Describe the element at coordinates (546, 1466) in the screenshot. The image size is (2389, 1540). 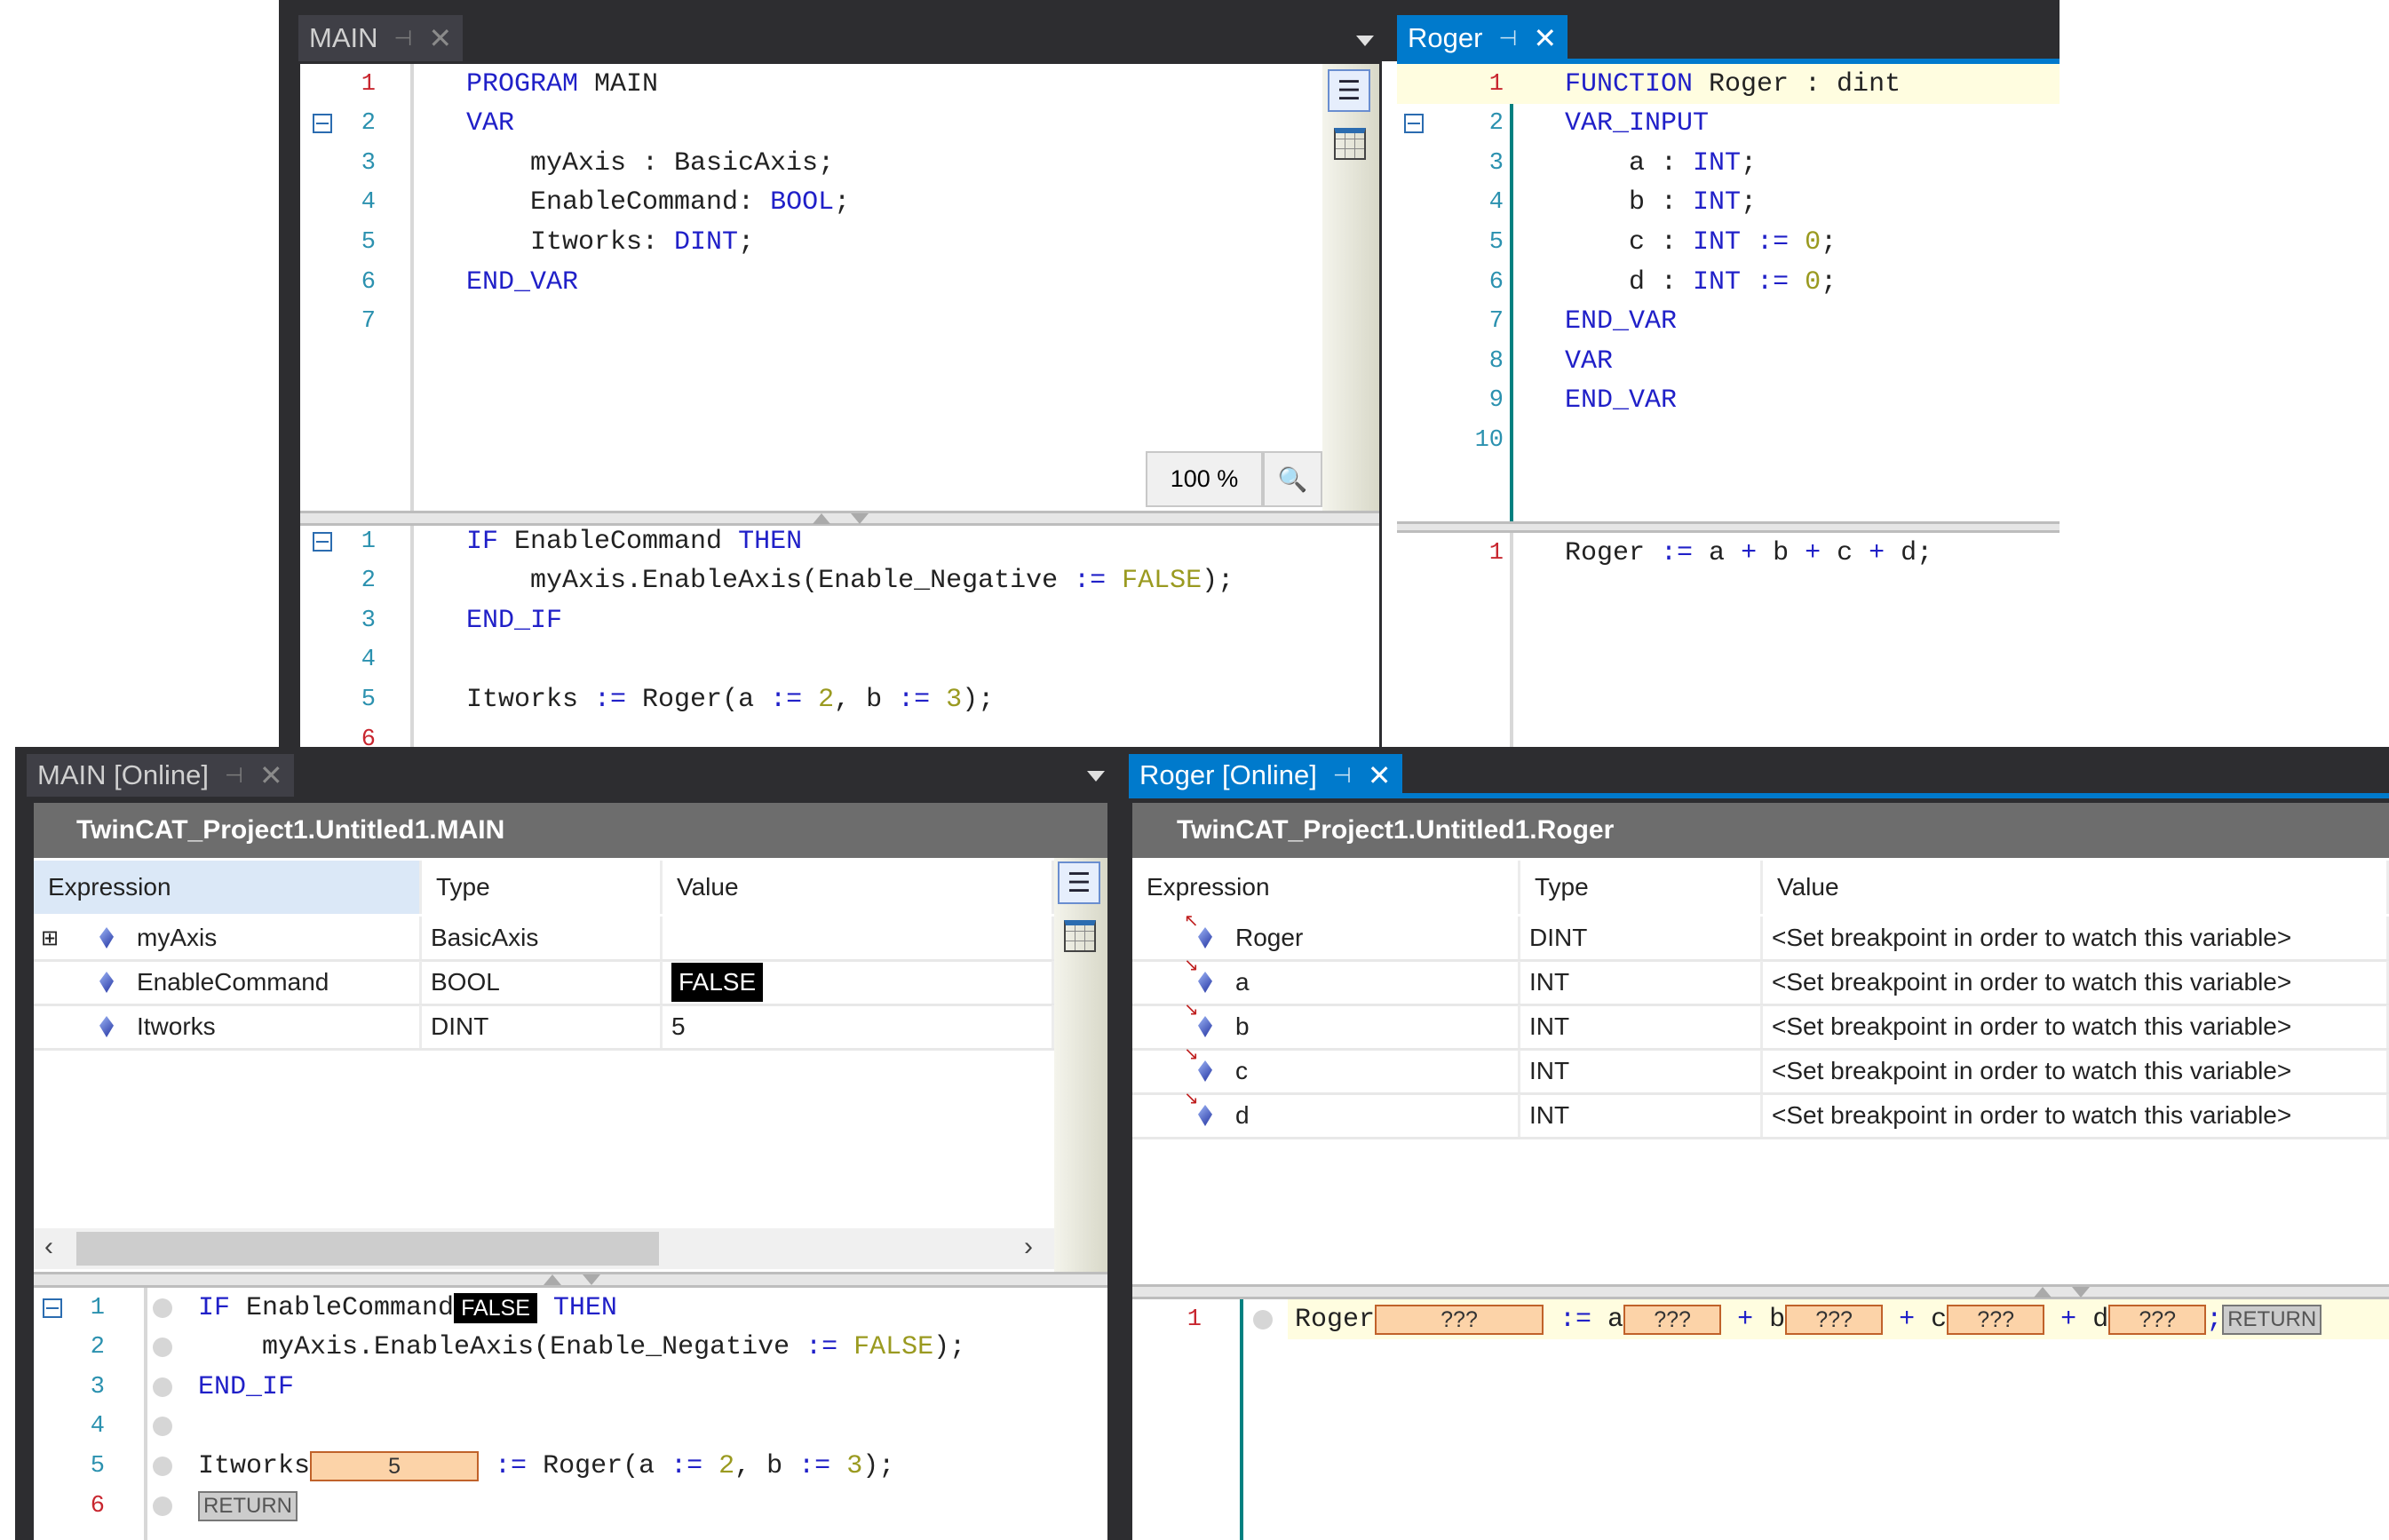
I see `code-text: Itworks 5 := Roger(a := 2, b := 3);` at that location.